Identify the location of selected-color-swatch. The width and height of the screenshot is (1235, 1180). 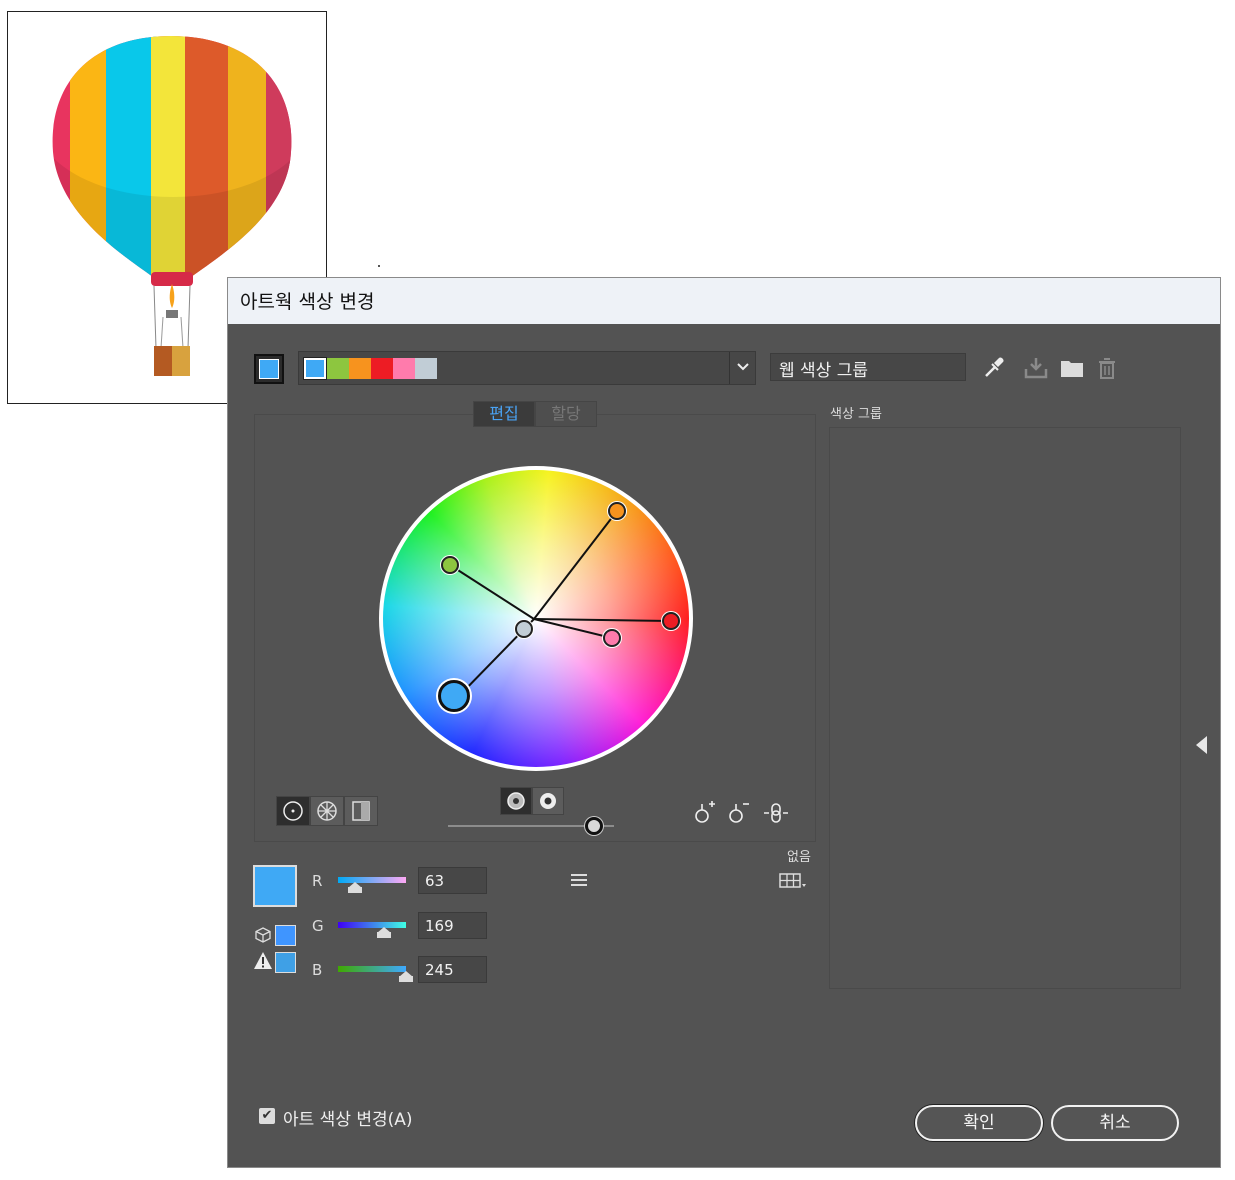
(275, 886).